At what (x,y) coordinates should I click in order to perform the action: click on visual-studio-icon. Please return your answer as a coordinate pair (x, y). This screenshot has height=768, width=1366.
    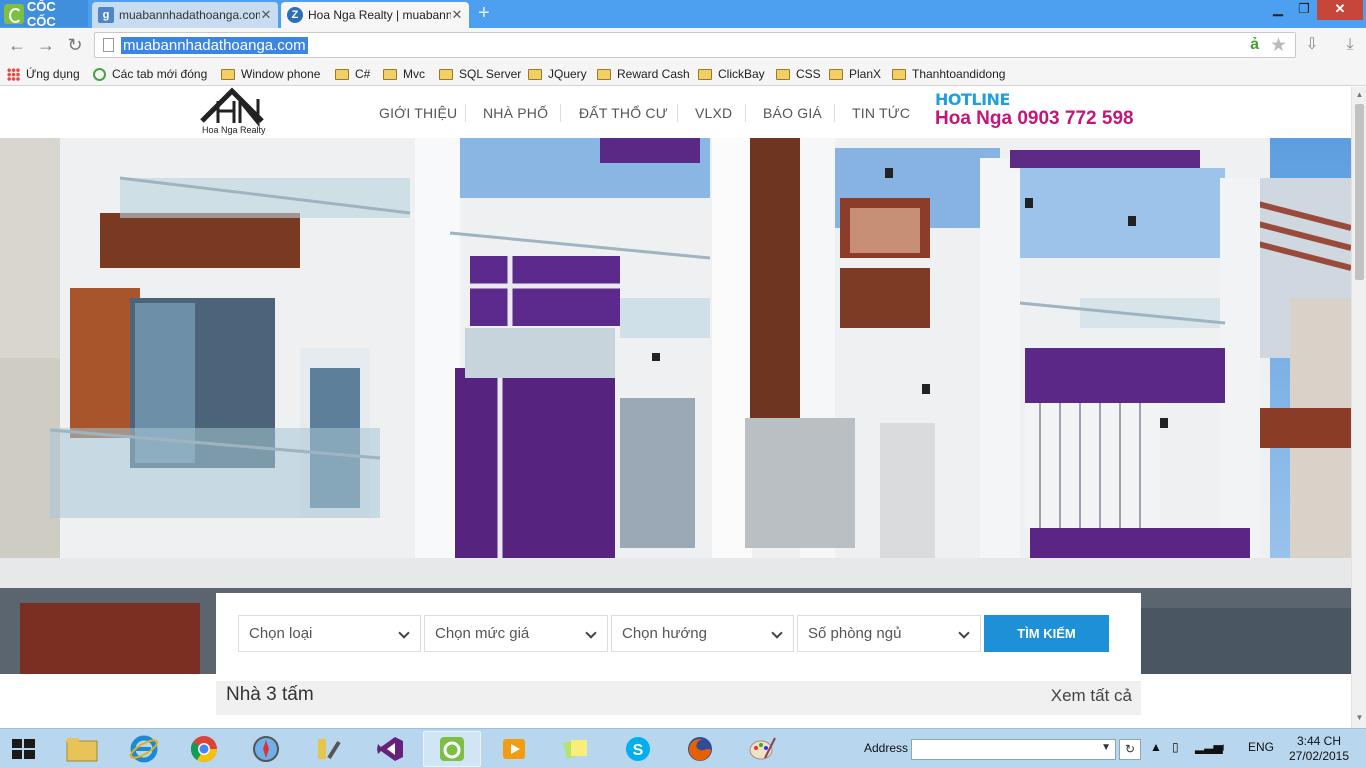
    Looking at the image, I should click on (390, 749).